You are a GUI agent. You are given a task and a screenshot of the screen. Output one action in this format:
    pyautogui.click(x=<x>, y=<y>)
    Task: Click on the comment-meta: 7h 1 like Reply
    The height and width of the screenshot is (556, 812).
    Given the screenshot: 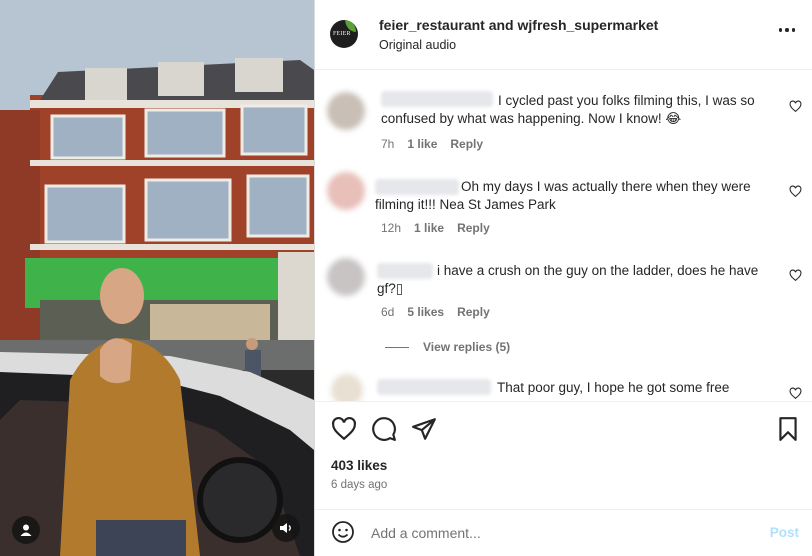 What is the action you would take?
    pyautogui.click(x=432, y=144)
    